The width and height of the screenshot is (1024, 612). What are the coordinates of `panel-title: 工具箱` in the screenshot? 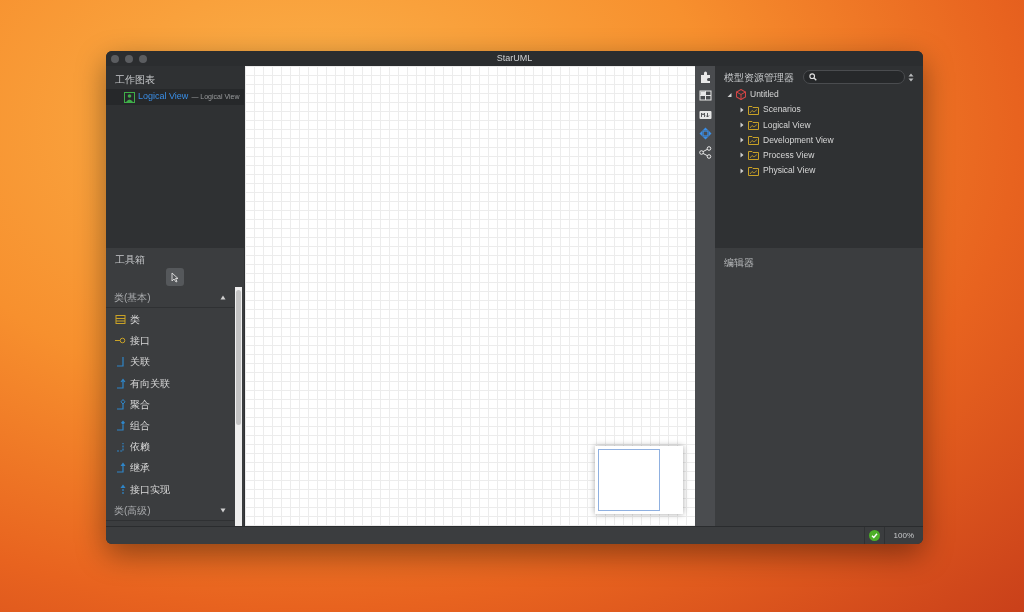 It's located at (130, 260).